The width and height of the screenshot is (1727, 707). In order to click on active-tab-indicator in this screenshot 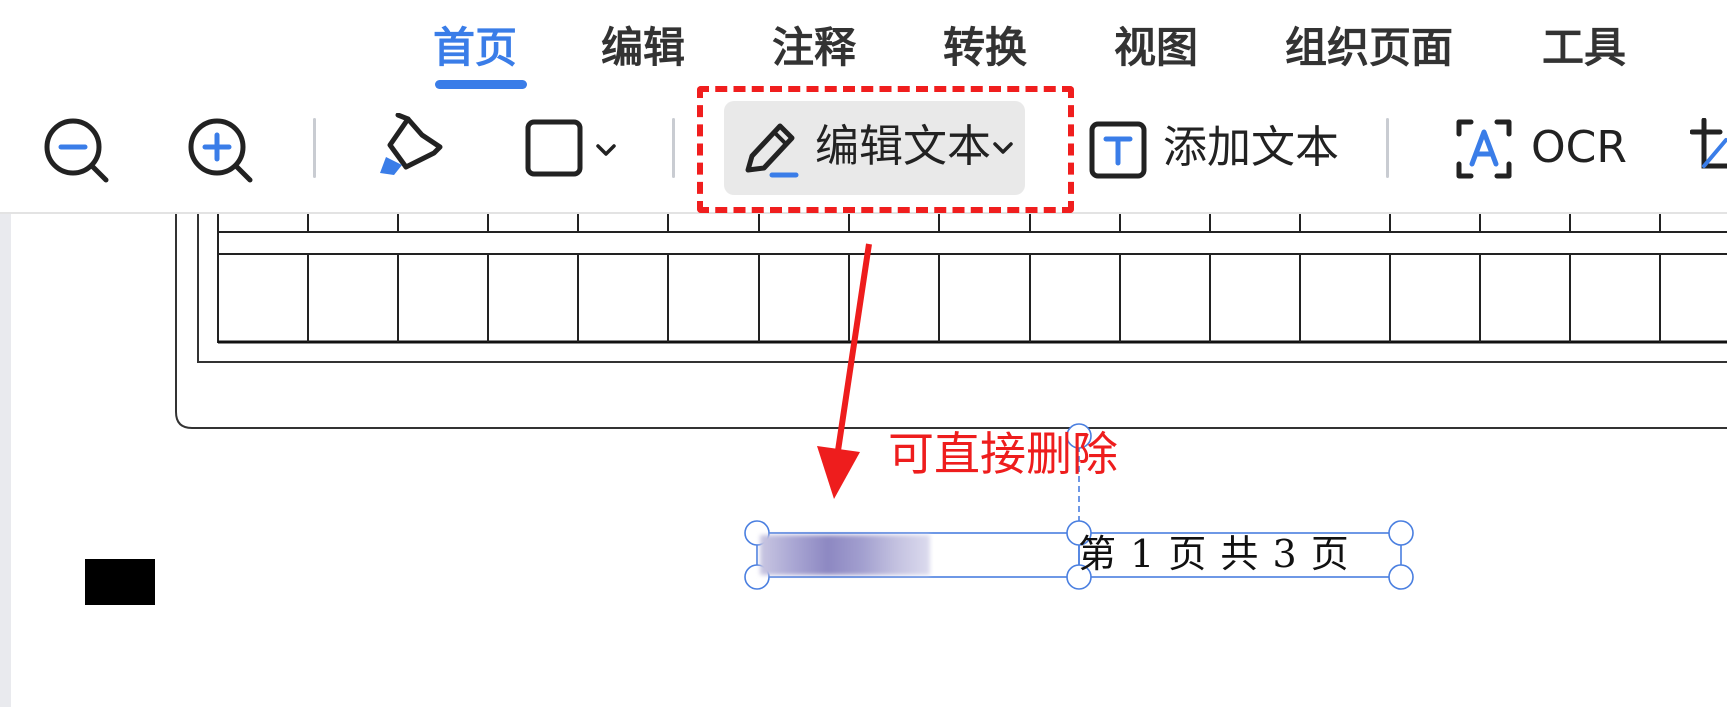, I will do `click(481, 84)`.